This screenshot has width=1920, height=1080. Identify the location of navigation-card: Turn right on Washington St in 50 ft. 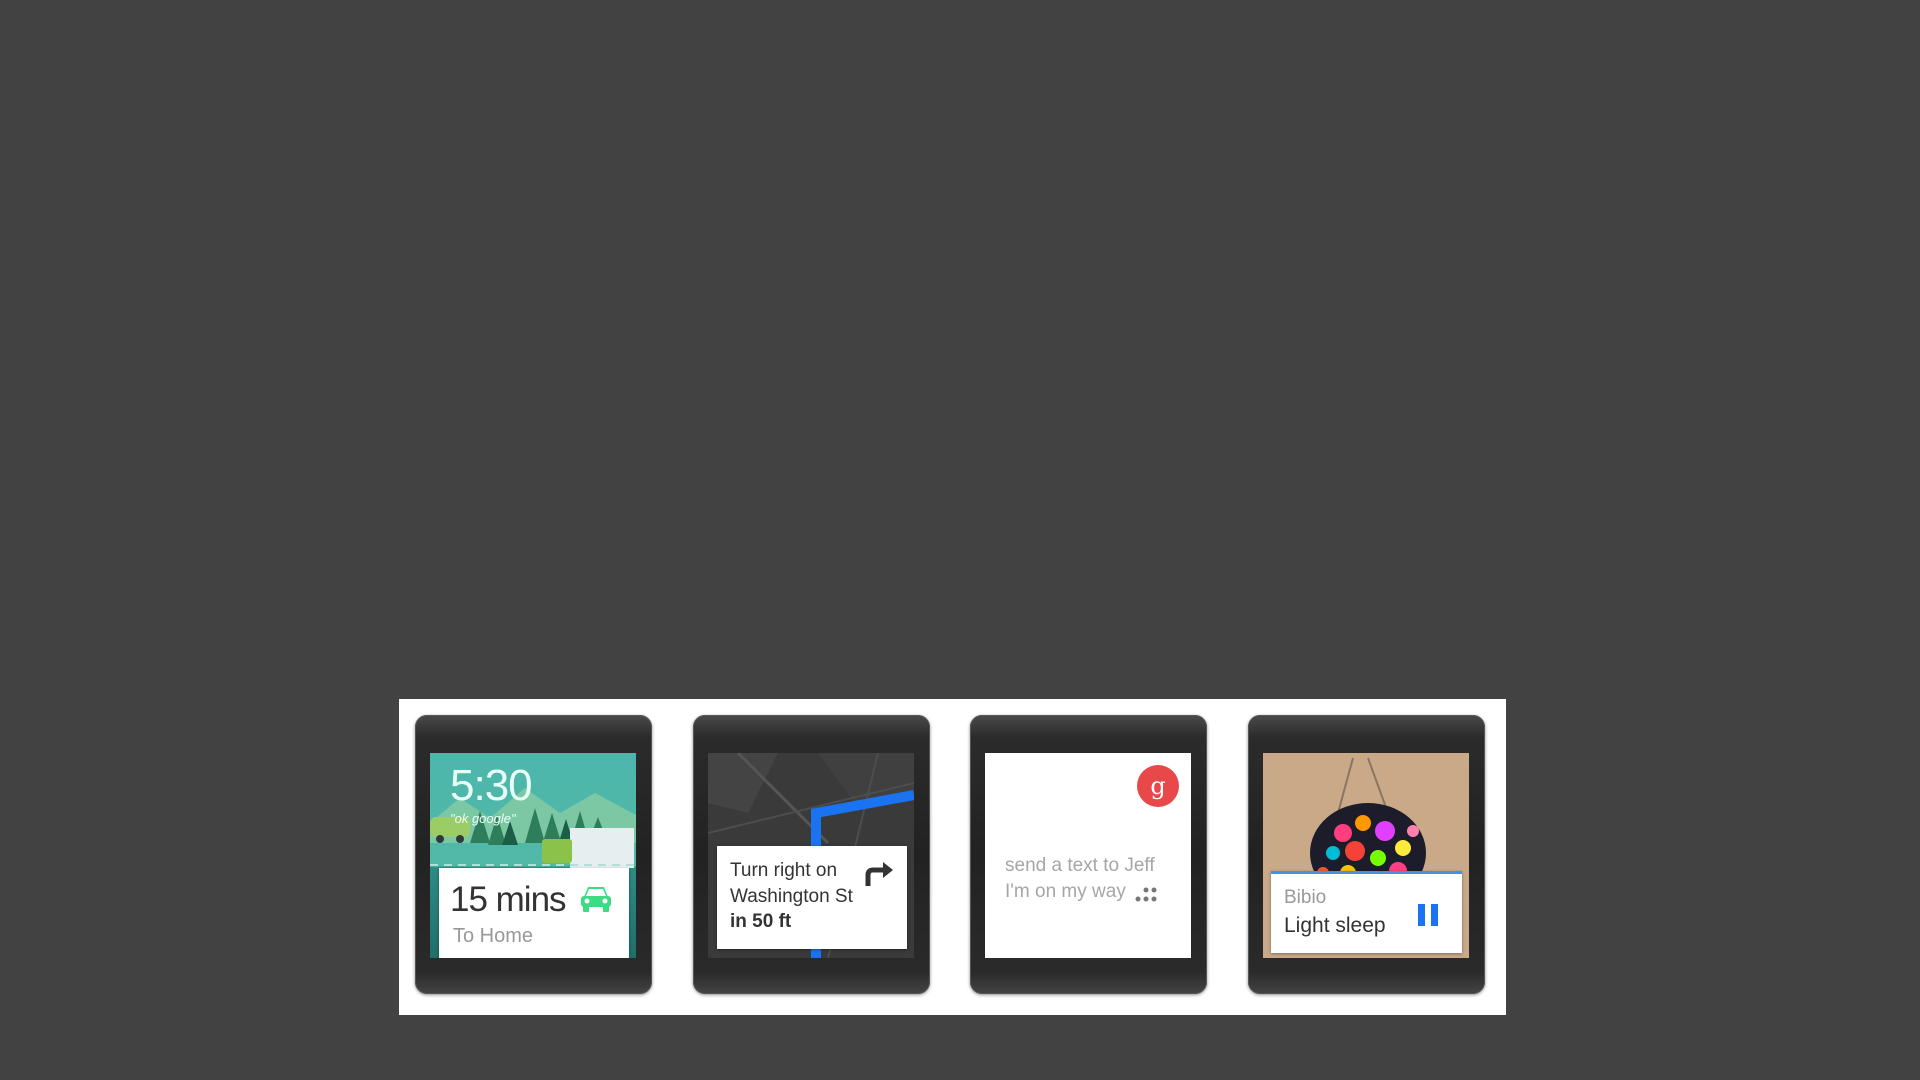
(812, 897).